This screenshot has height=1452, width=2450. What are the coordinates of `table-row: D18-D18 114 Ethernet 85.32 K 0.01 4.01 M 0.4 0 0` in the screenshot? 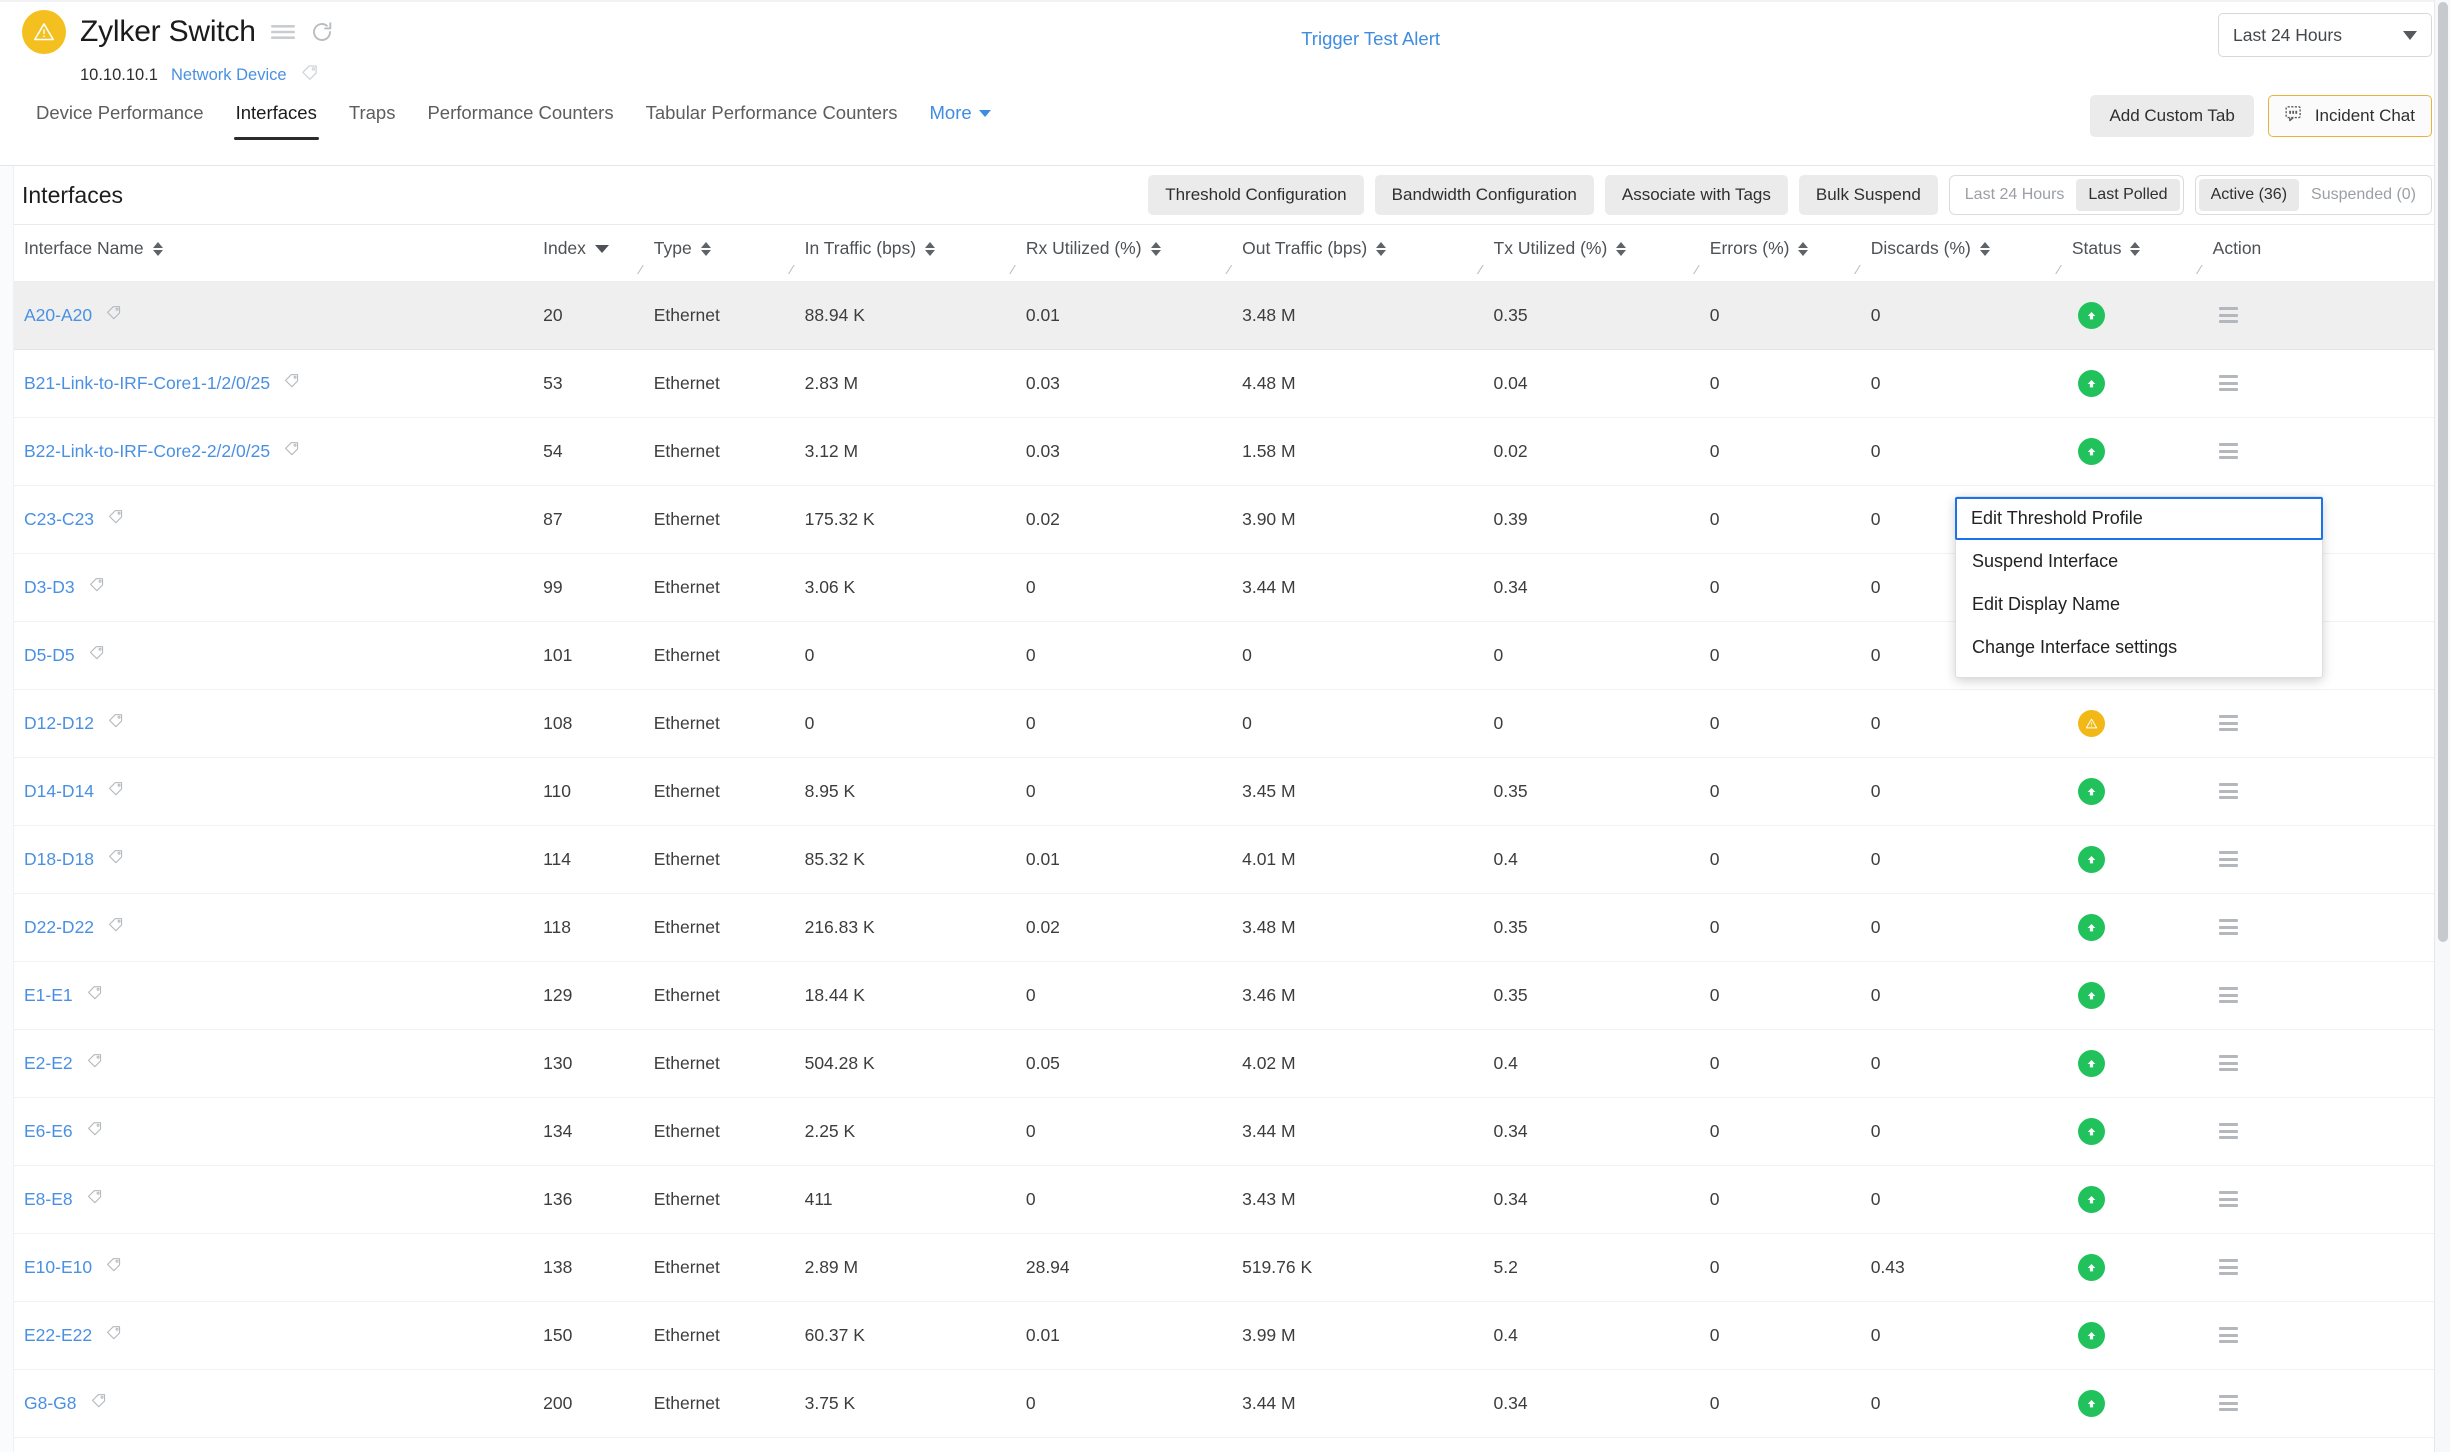 It's located at (1217, 859).